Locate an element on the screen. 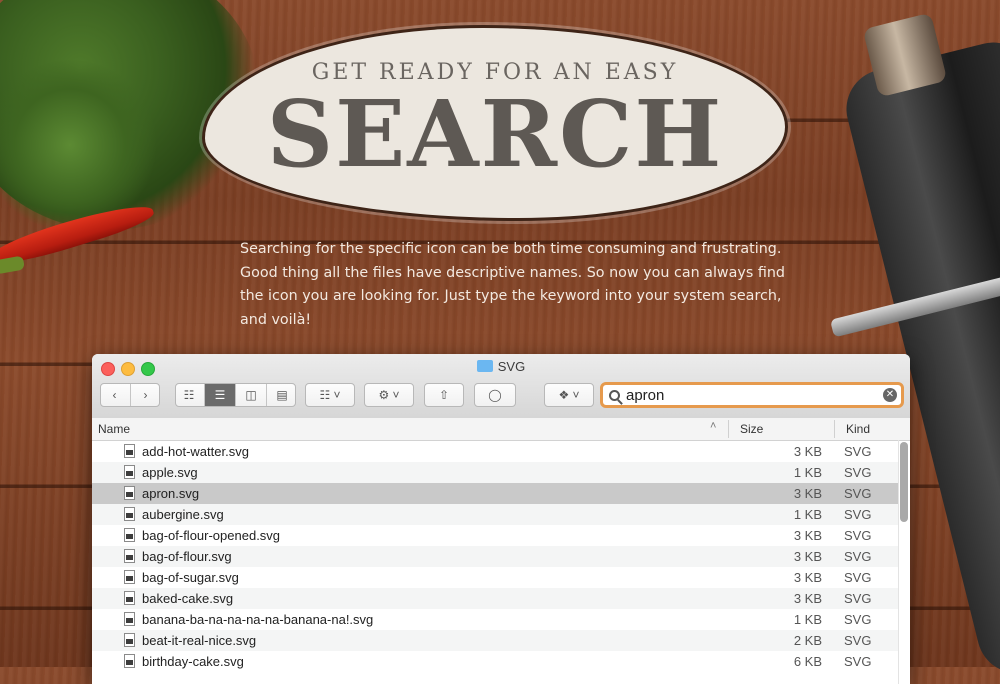  hero-title: SEARCH is located at coordinates (495, 134).